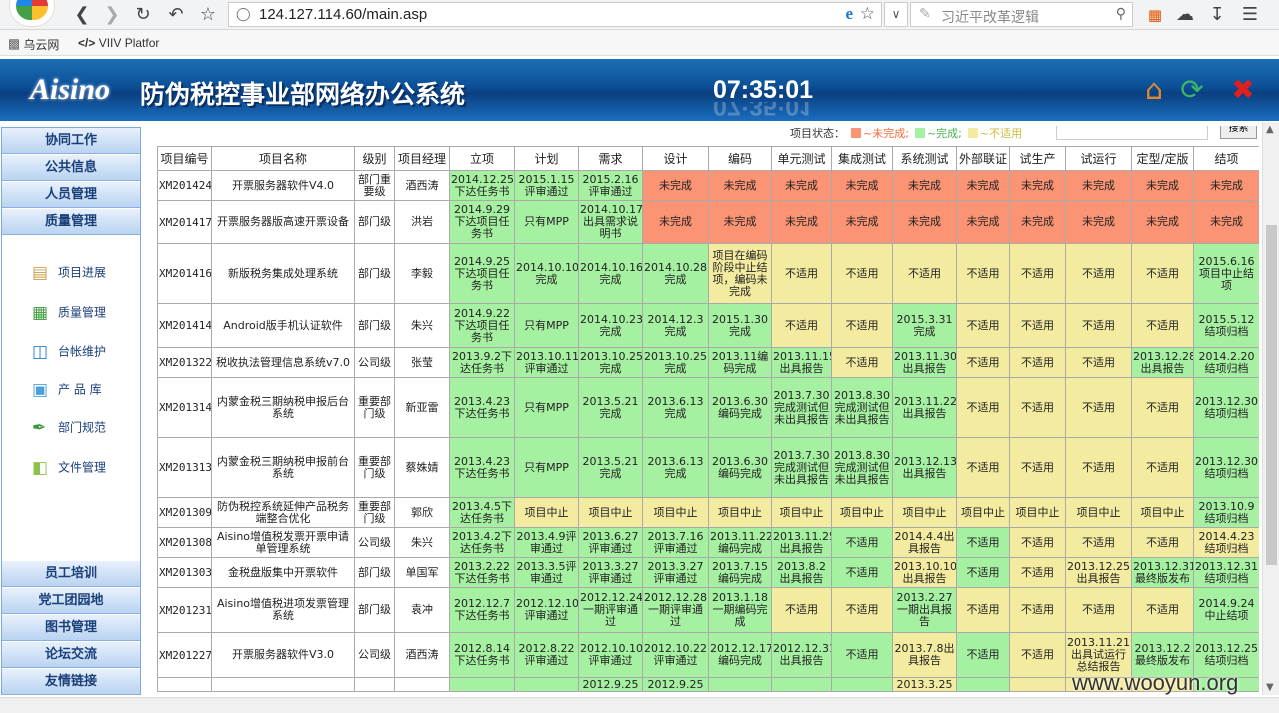 Image resolution: width=1279 pixels, height=713 pixels. I want to click on sidebar-bottom-nav: 员工培训 党工团园地 图书管理 论坛交流 友情链接, so click(71, 628).